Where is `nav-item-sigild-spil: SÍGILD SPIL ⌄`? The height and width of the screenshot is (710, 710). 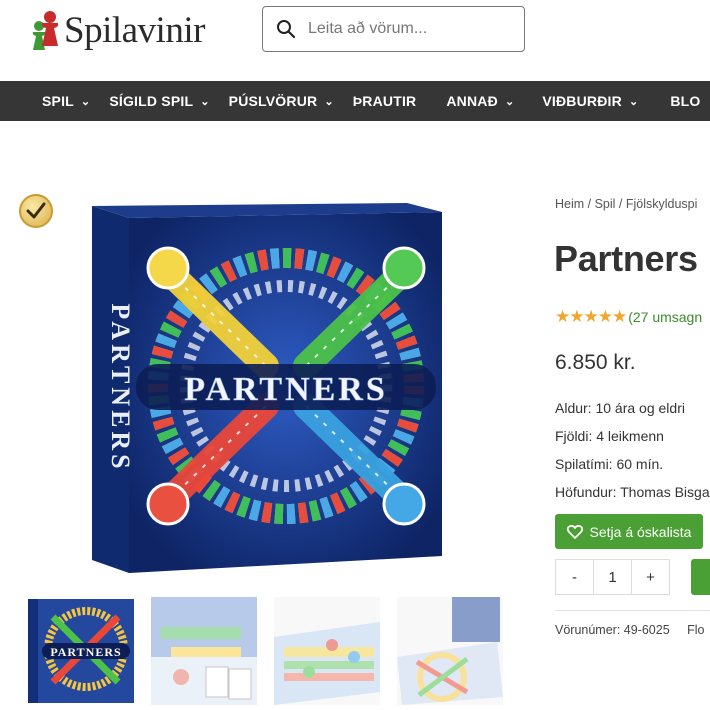 nav-item-sigild-spil: SÍGILD SPIL ⌄ is located at coordinates (163, 101).